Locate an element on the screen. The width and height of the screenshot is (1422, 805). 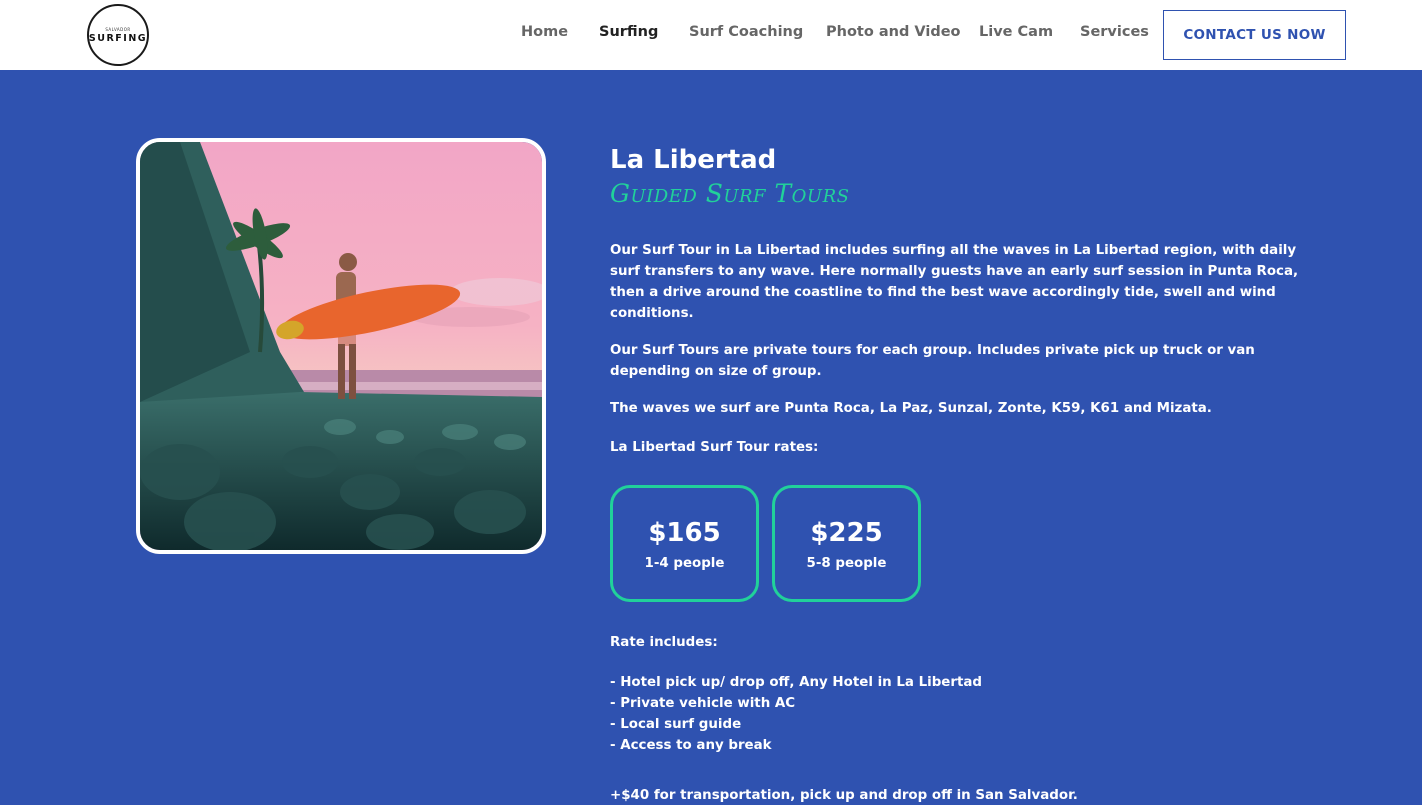
rate-cards: $165 1-4 people $225 5-8 people is located at coordinates (765, 543).